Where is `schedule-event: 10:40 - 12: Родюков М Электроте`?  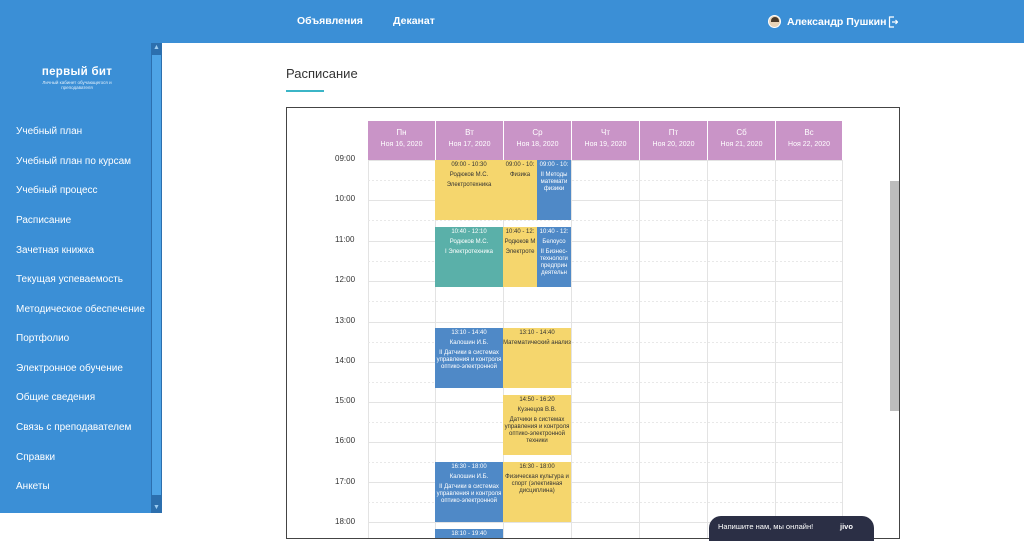 schedule-event: 10:40 - 12: Родюков М Электроте is located at coordinates (520, 257).